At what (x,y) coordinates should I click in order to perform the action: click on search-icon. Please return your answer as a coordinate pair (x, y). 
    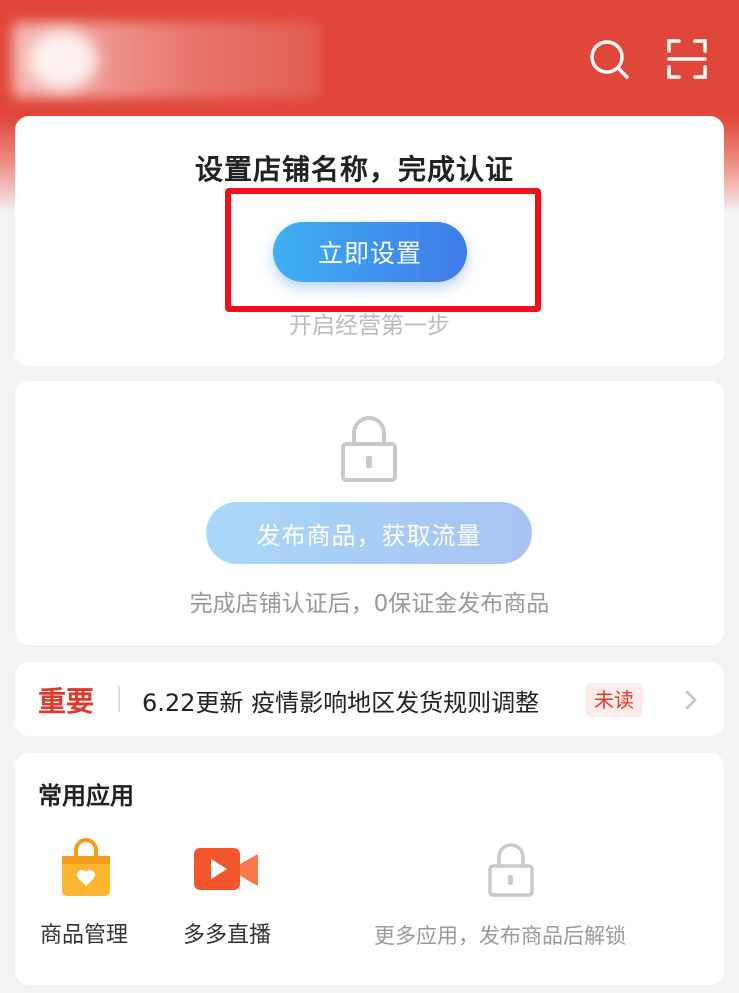
    Looking at the image, I should click on (609, 59).